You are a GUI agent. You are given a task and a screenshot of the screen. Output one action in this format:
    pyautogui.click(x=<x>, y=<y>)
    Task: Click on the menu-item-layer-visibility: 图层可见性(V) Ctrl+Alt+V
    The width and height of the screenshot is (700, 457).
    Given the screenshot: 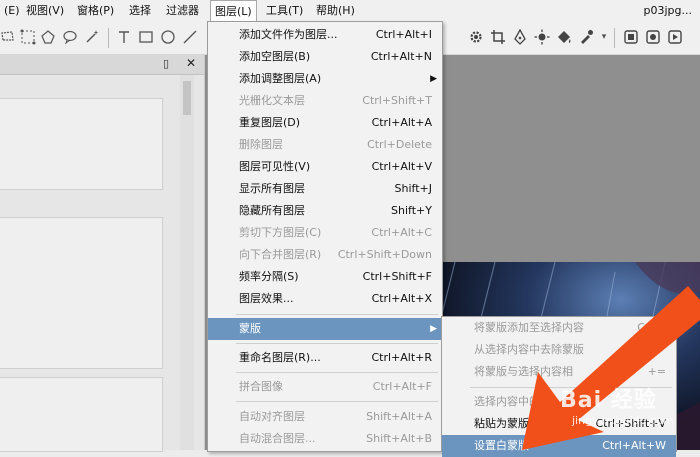 What is the action you would take?
    pyautogui.click(x=325, y=167)
    